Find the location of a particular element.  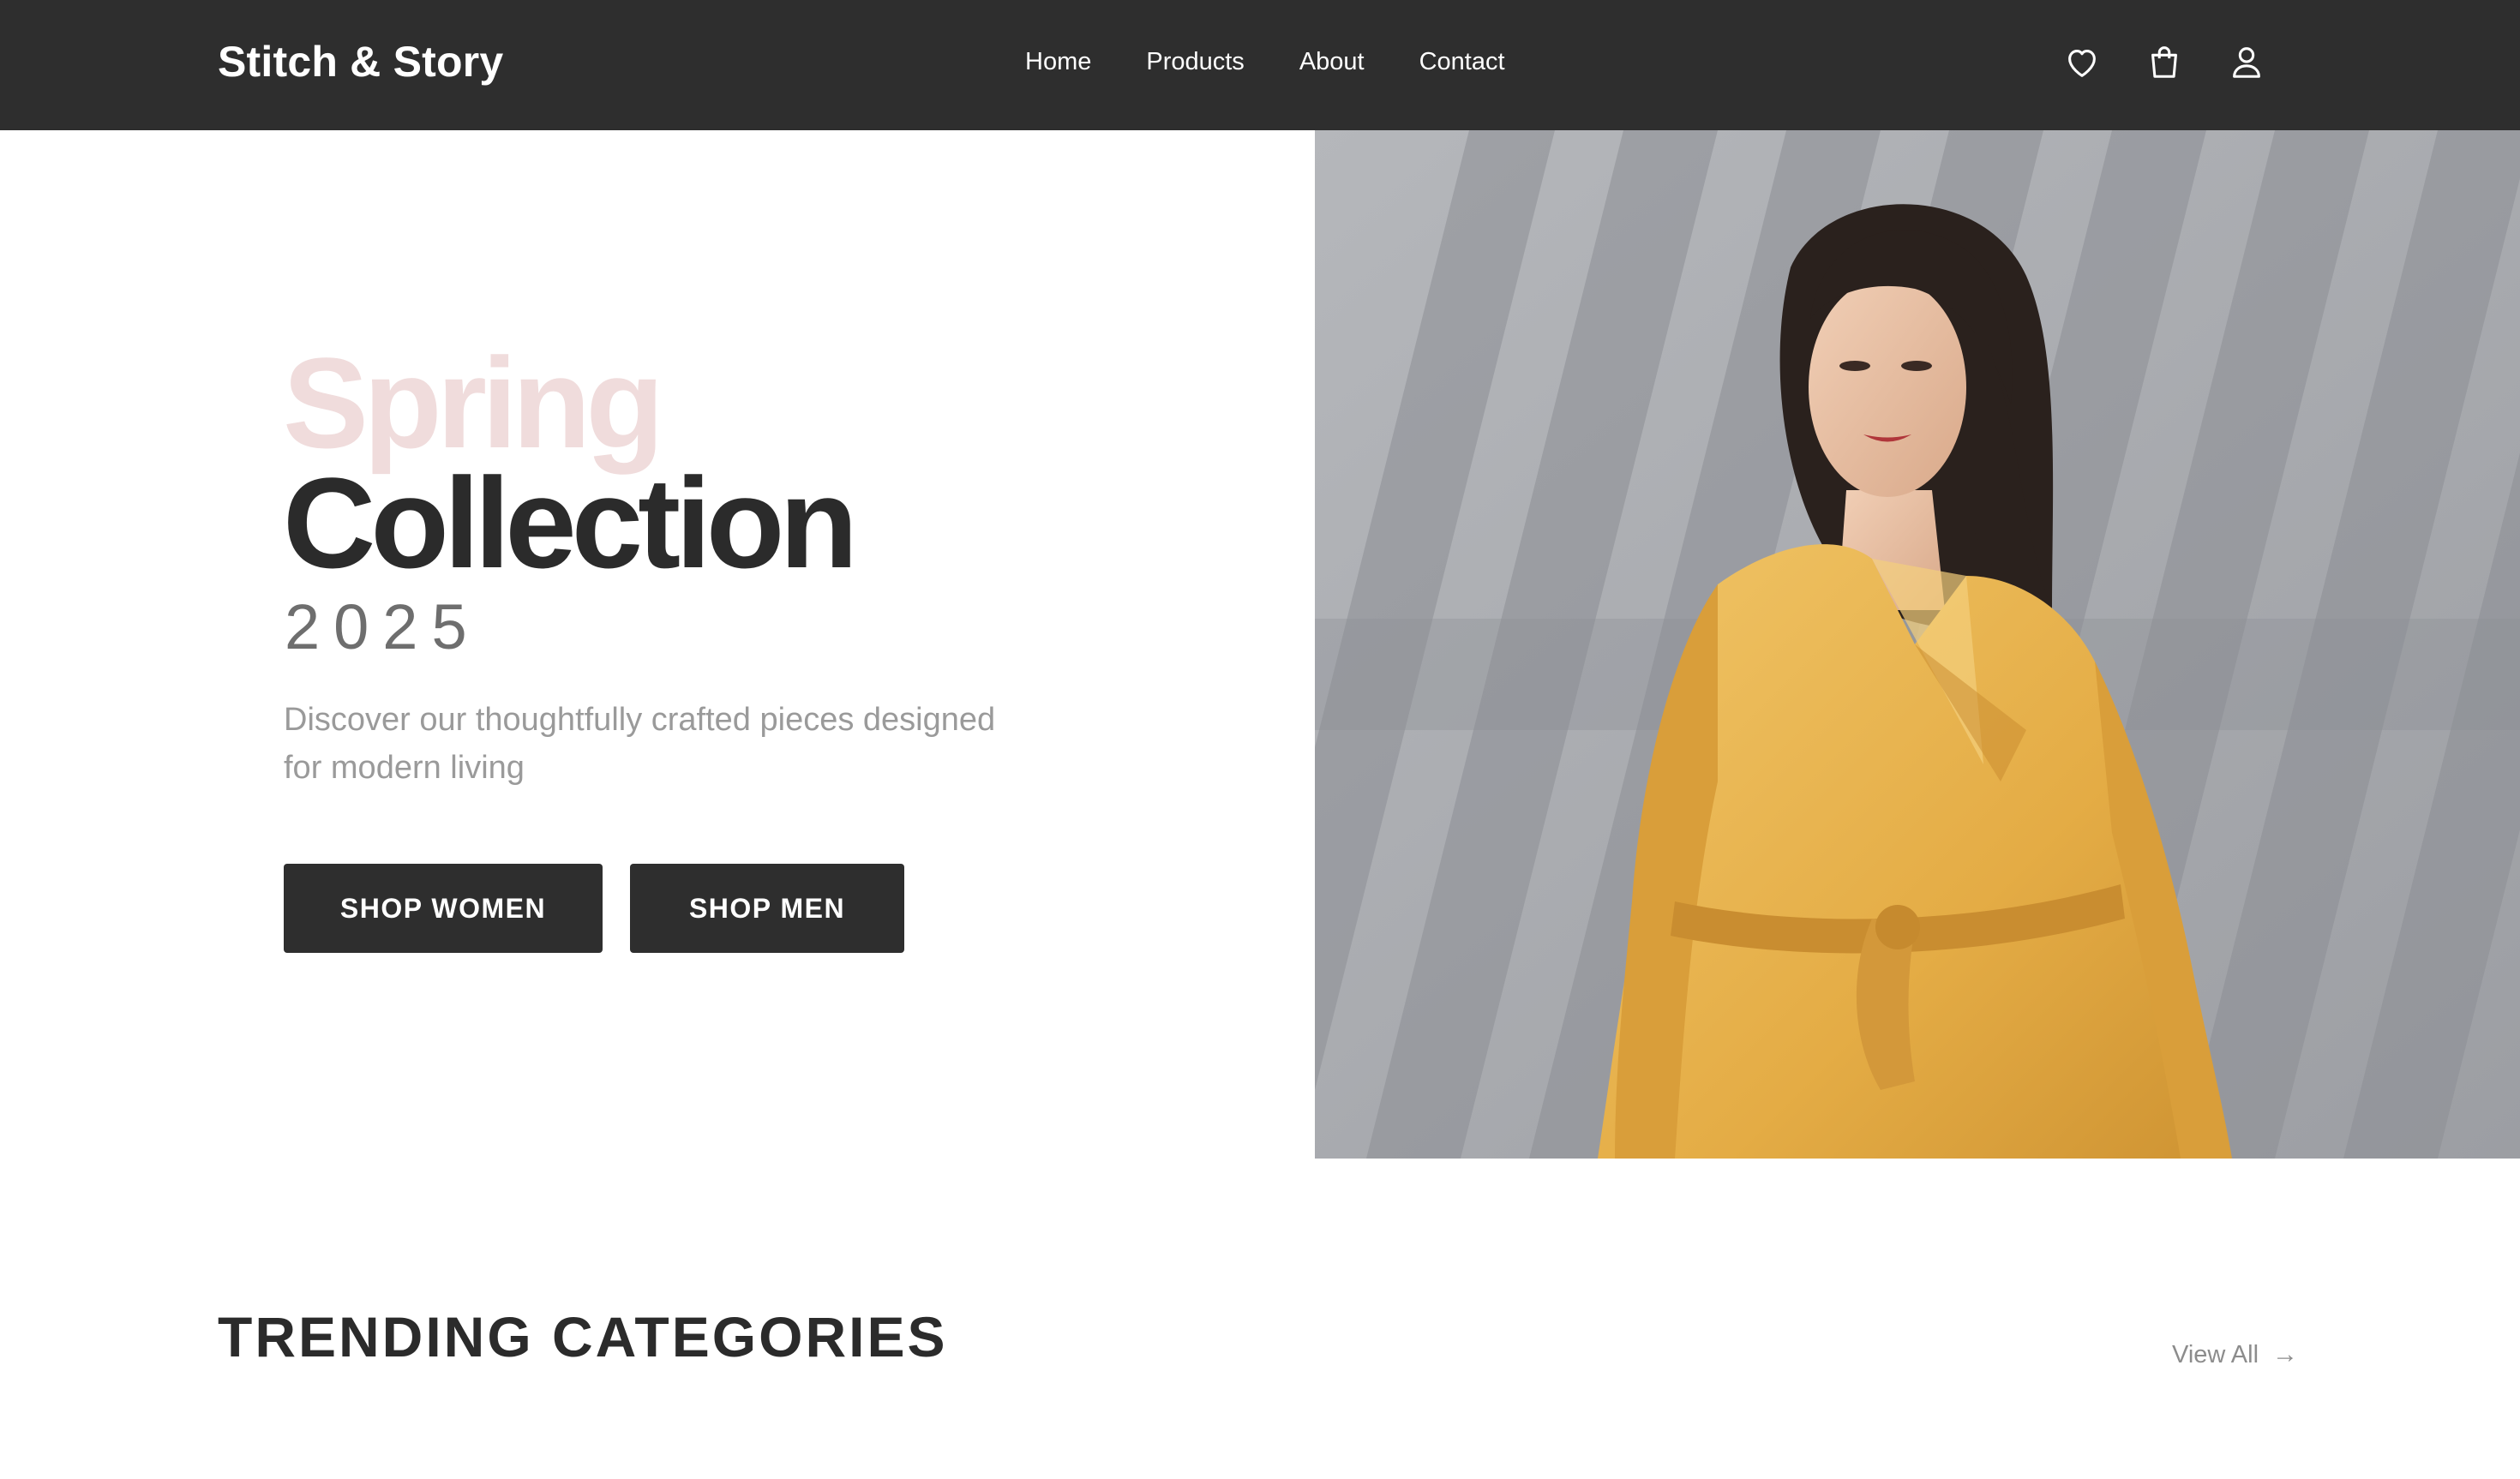

shopping-bag-icon is located at coordinates (2164, 62).